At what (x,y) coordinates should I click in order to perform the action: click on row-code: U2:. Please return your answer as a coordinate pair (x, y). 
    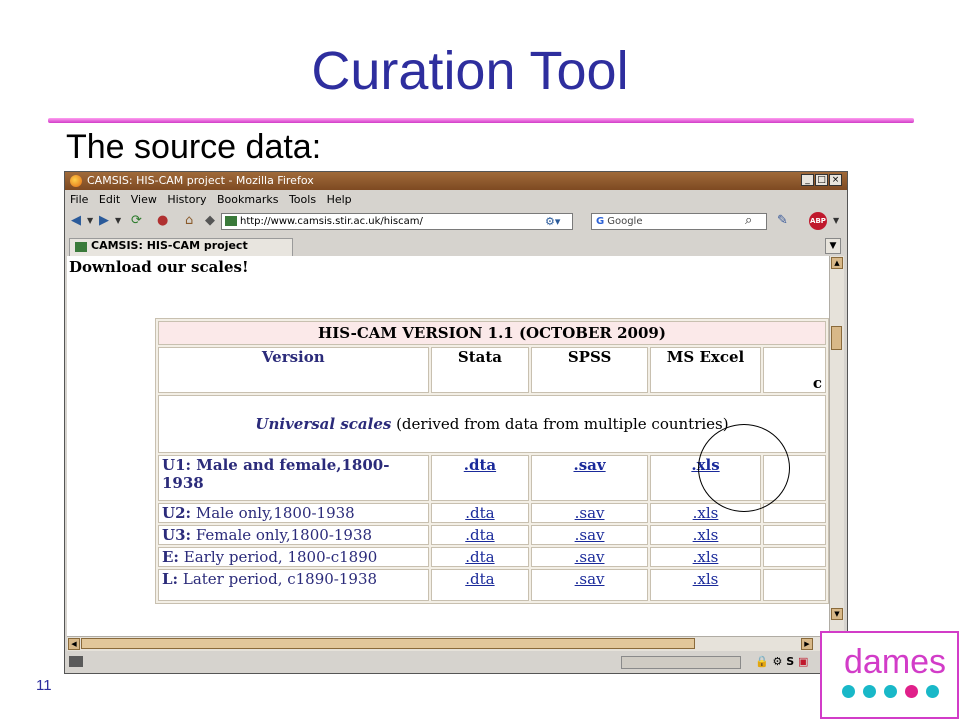
    Looking at the image, I should click on (177, 513).